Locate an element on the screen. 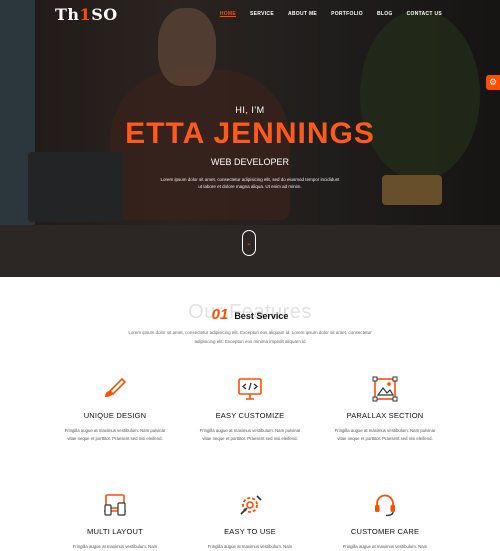 This screenshot has height=551, width=500. devices-icon is located at coordinates (115, 505).